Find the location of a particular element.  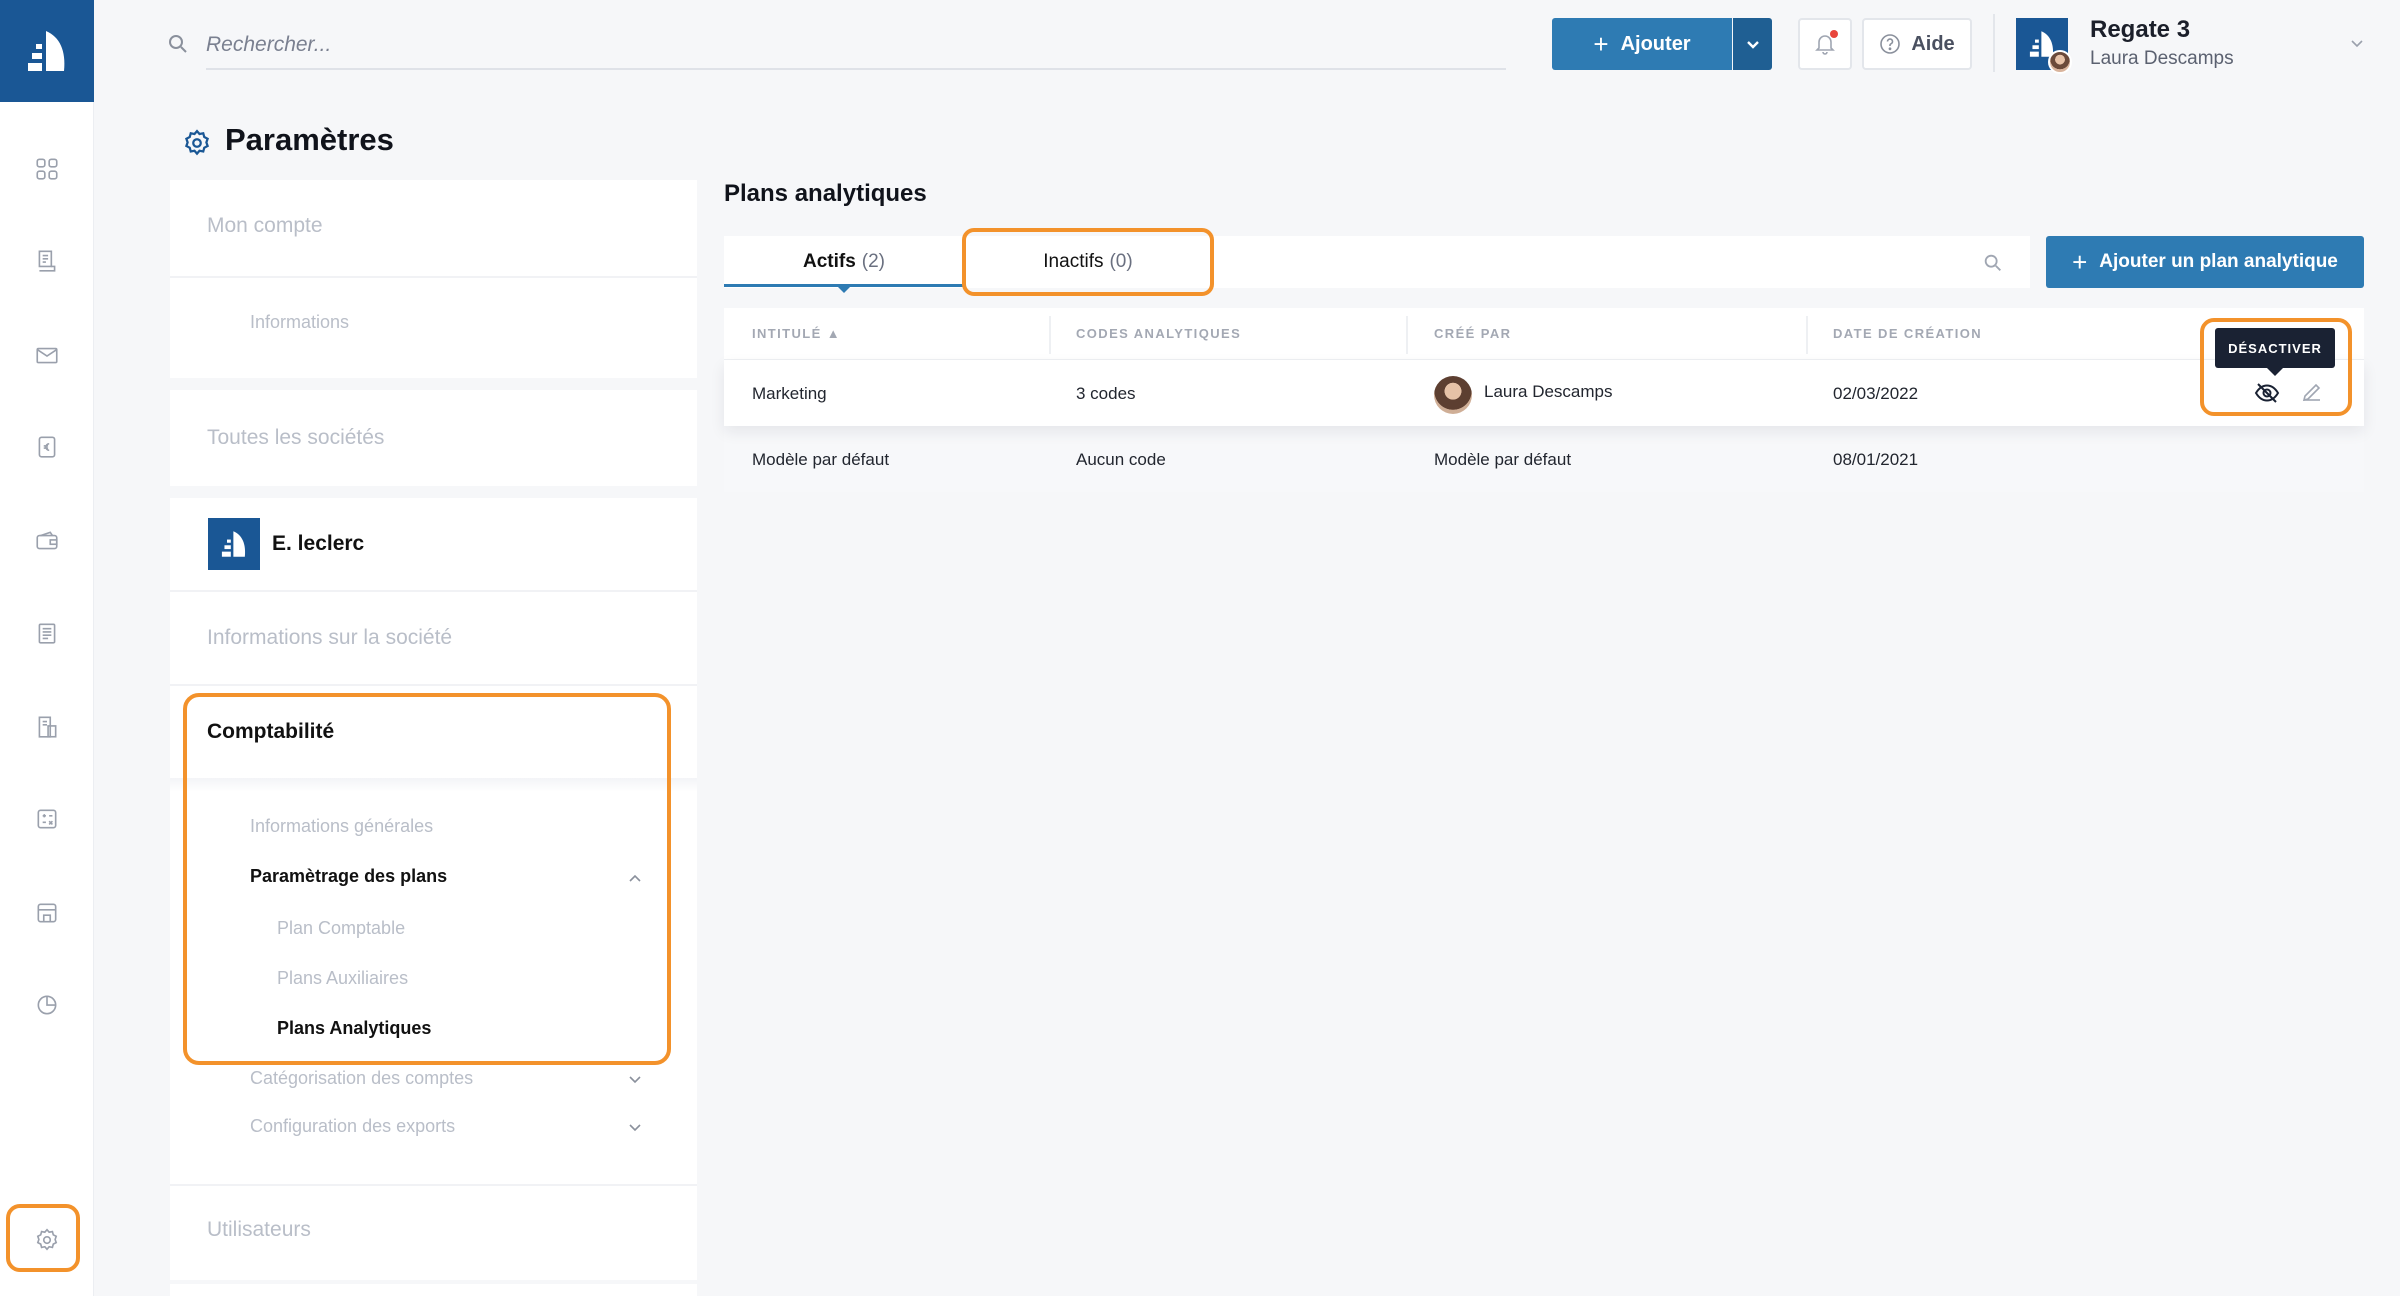

help-label: Aide is located at coordinates (1933, 43).